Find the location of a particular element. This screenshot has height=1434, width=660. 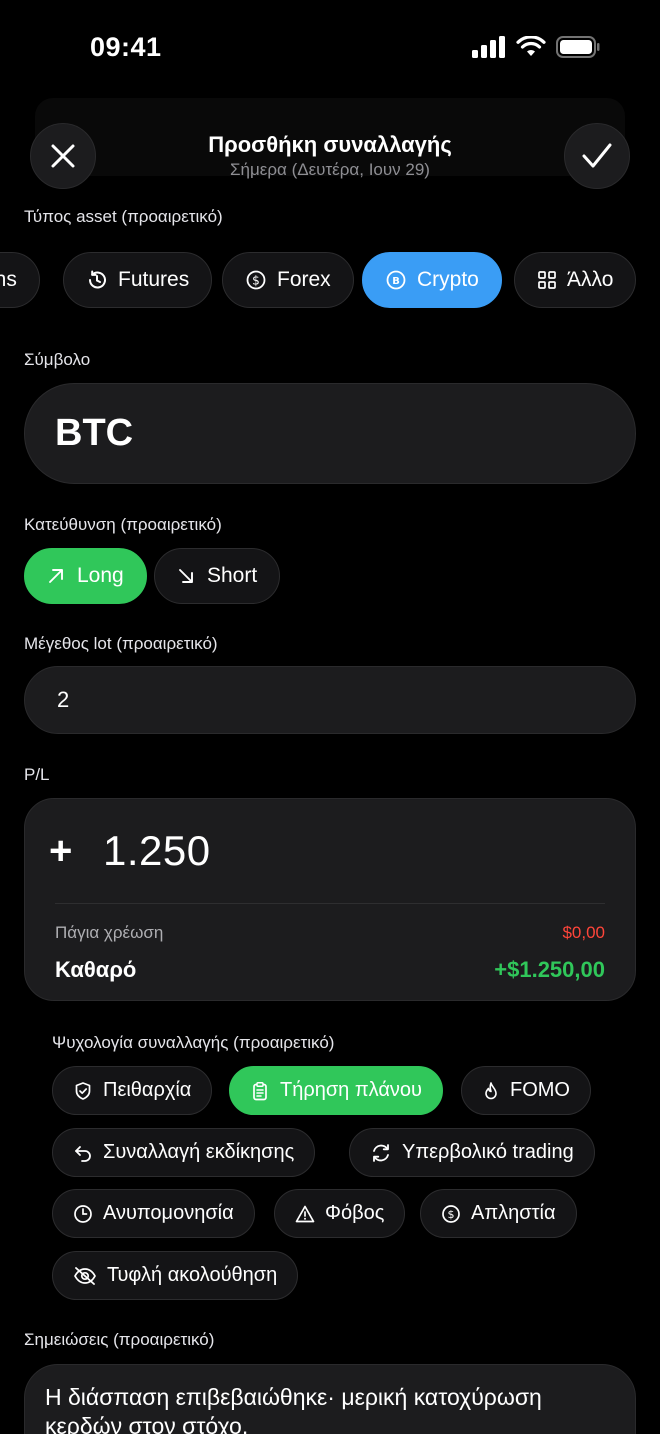

asset-type-label: Τύπος asset (προαιρετικό) is located at coordinates (123, 216).